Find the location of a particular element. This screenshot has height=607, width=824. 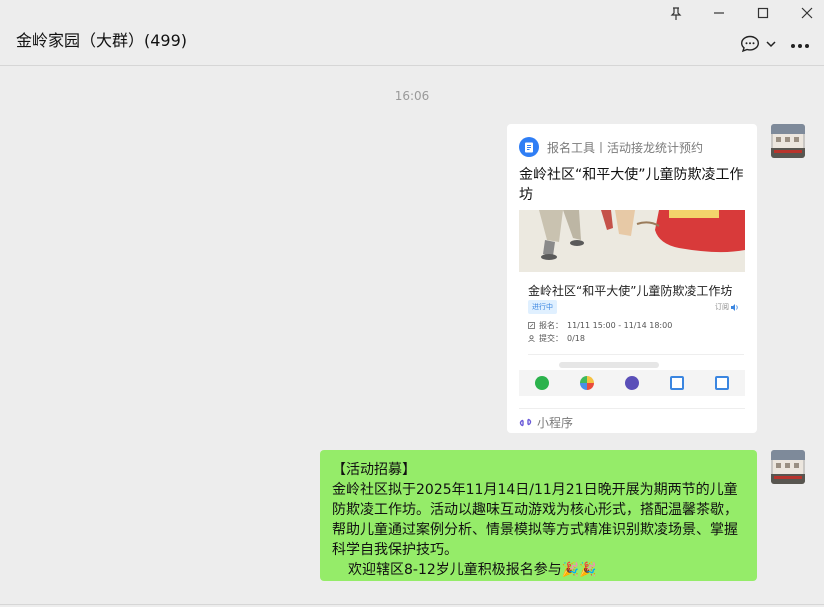

signup-label: 报名： is located at coordinates (551, 325).